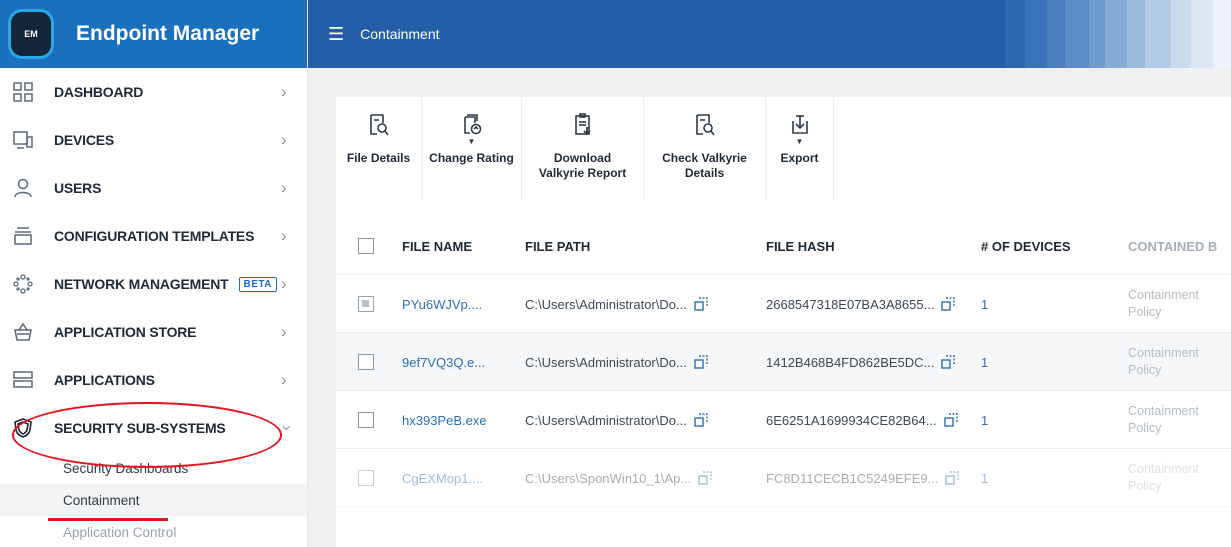 This screenshot has height=547, width=1231. Describe the element at coordinates (23, 284) in the screenshot. I see `network-icon` at that location.